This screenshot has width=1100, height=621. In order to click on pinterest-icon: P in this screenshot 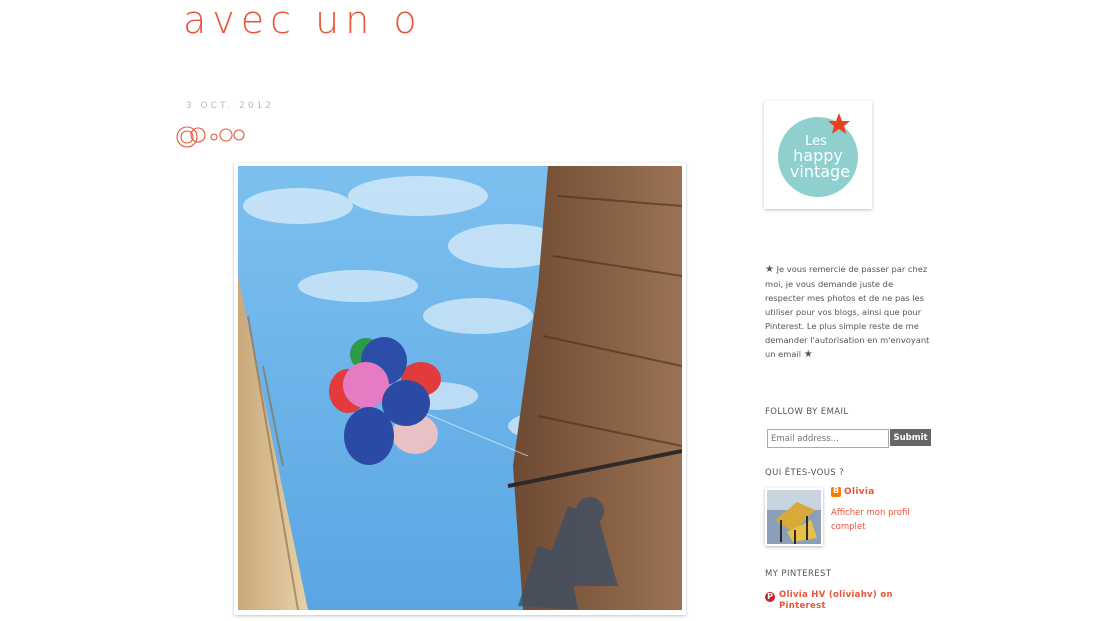, I will do `click(770, 597)`.